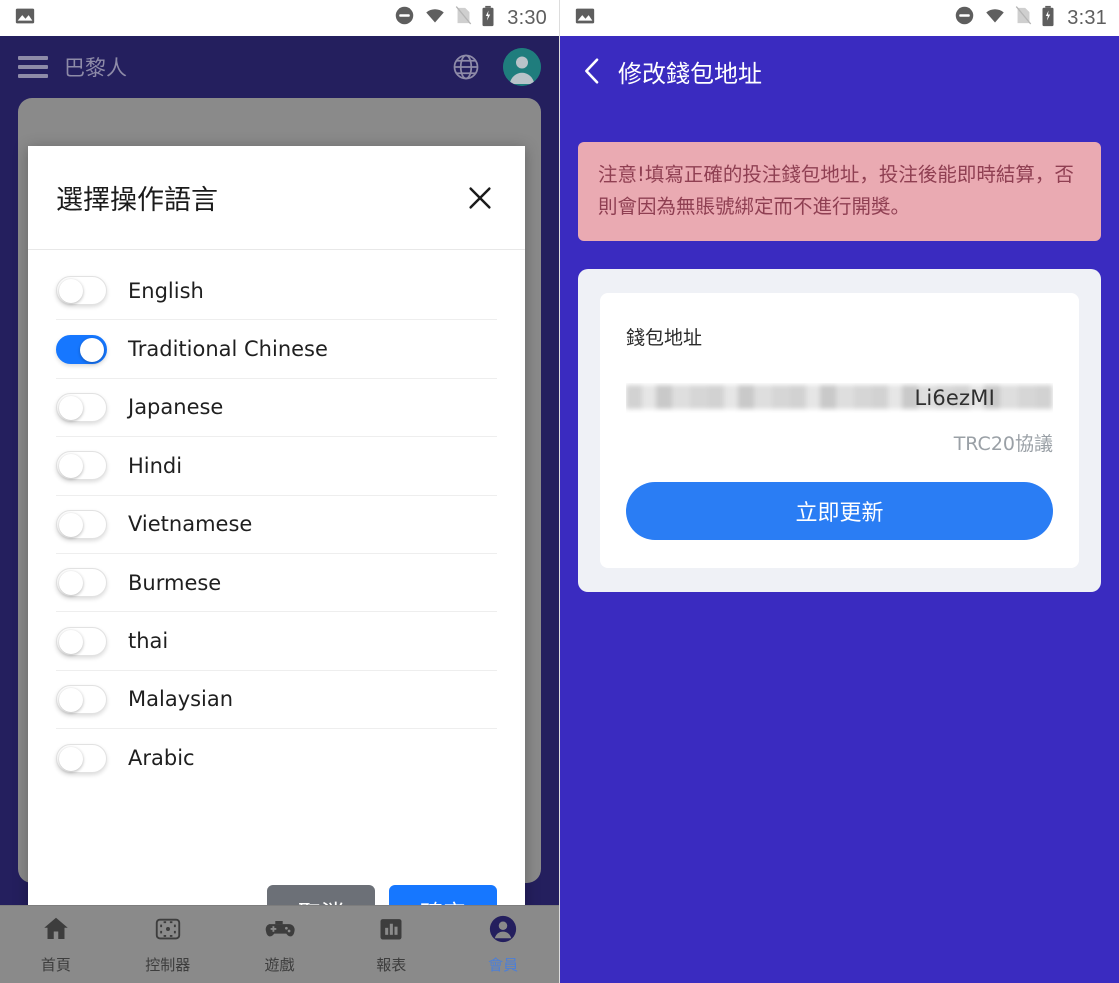  What do you see at coordinates (839, 71) in the screenshot?
I see `page-header: 修改錢包地址` at bounding box center [839, 71].